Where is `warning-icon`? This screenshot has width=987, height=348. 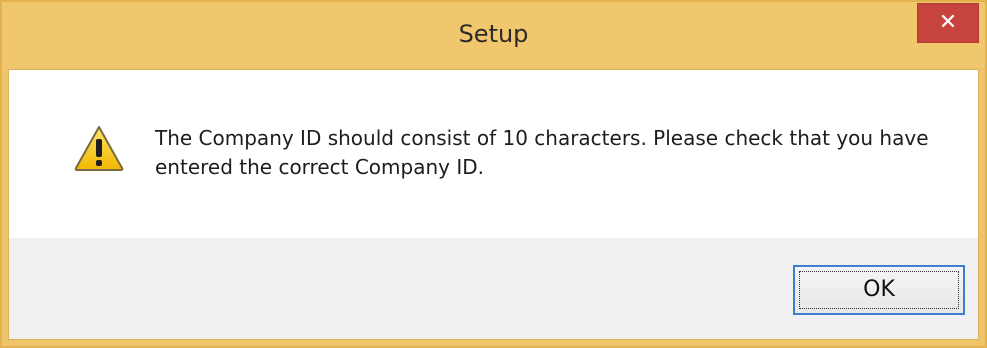
warning-icon is located at coordinates (99, 148).